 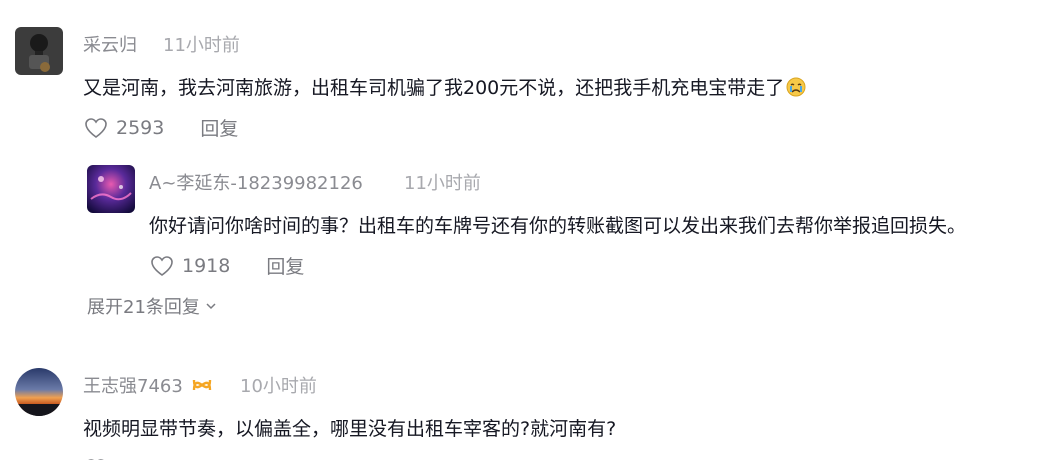 I want to click on like-button: 1918, so click(x=190, y=266).